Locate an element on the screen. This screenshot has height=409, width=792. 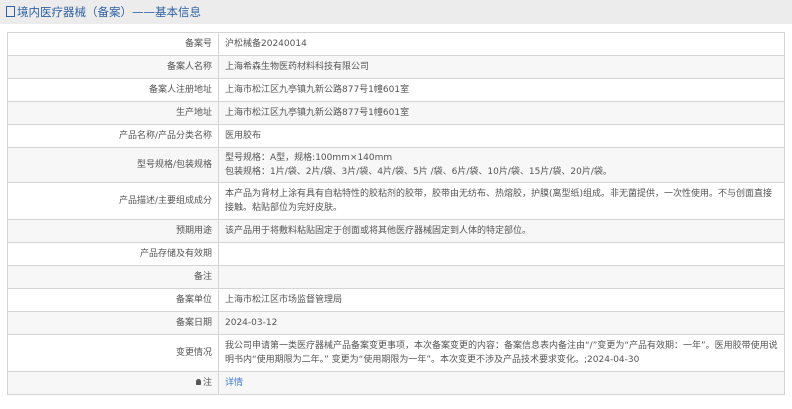
row-label: 变更情况 is located at coordinates (113, 353).